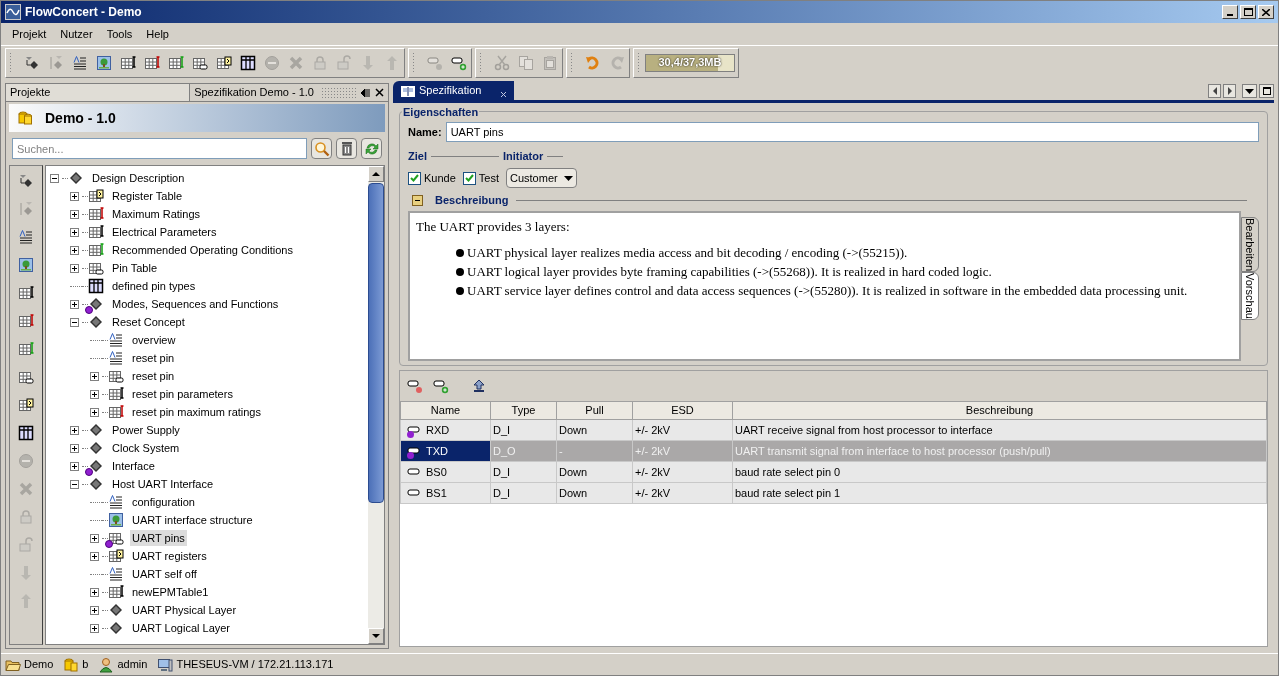 This screenshot has height=676, width=1279. What do you see at coordinates (135, 268) in the screenshot?
I see `tree-item: Pin Table` at bounding box center [135, 268].